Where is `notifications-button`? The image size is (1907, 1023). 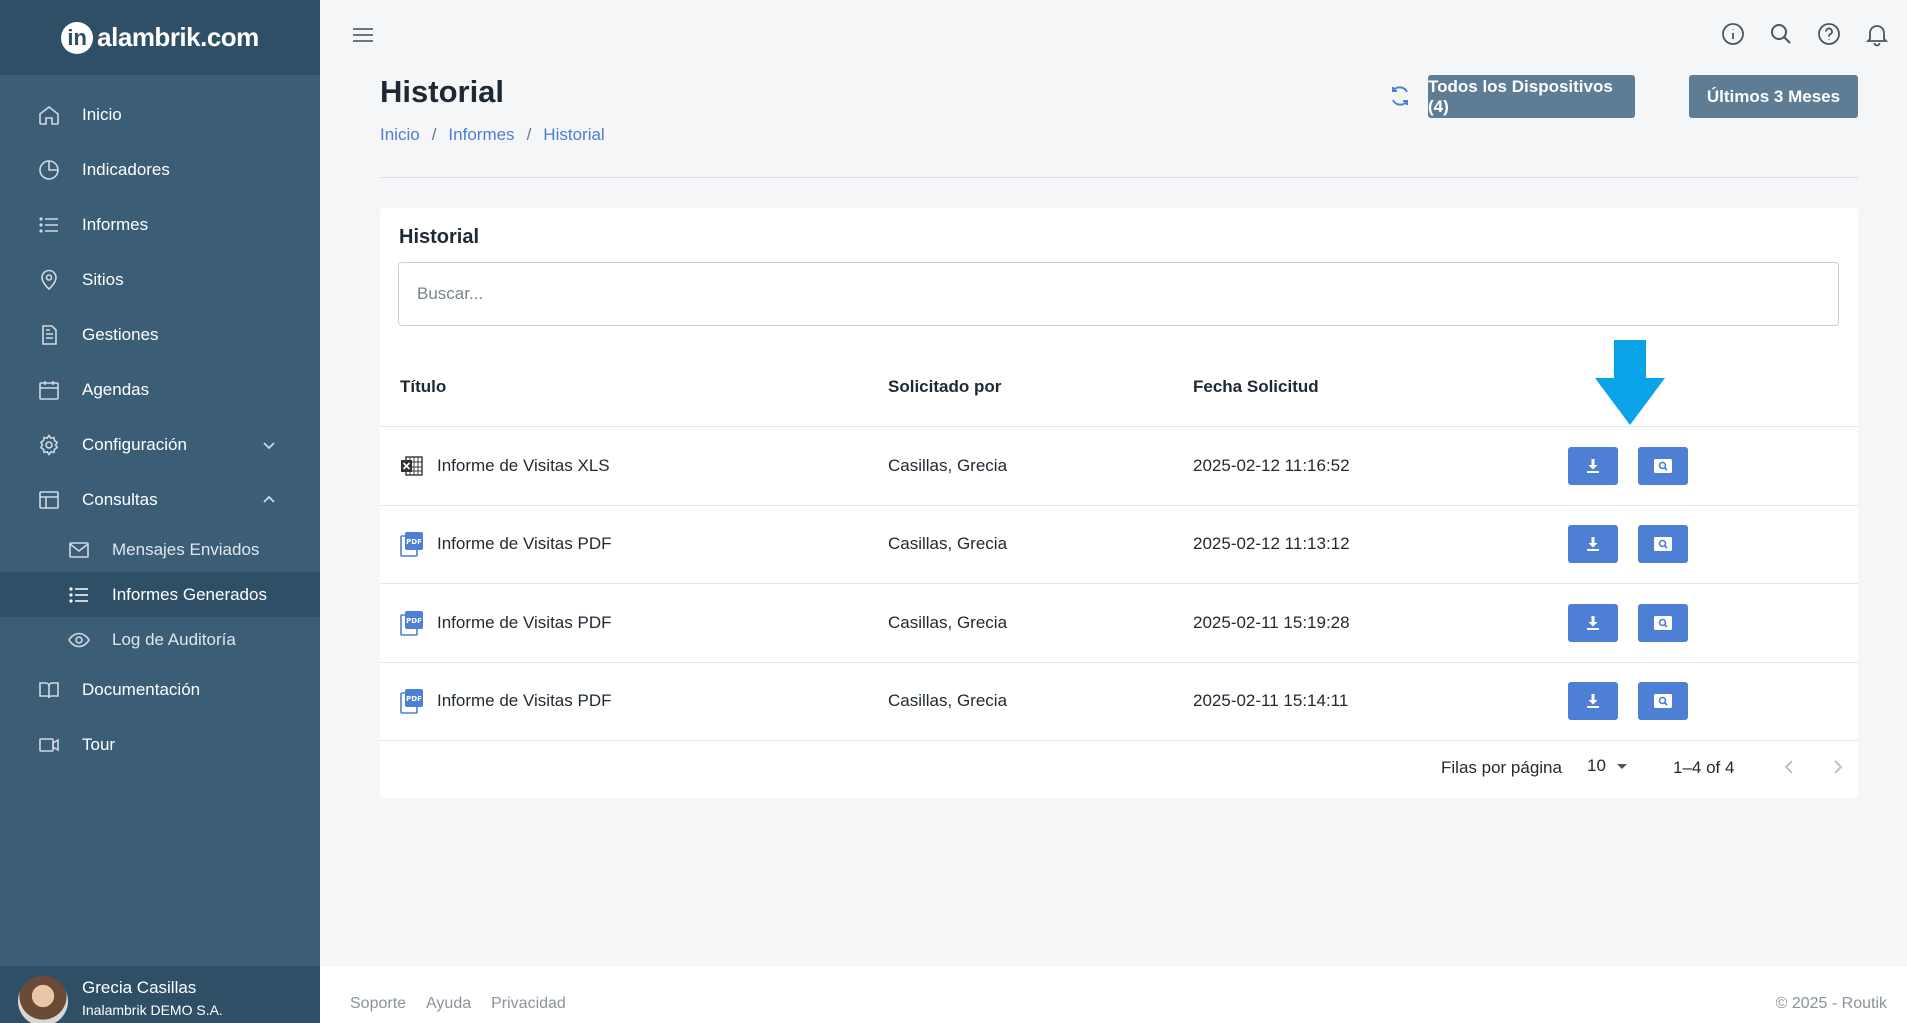 notifications-button is located at coordinates (1877, 34).